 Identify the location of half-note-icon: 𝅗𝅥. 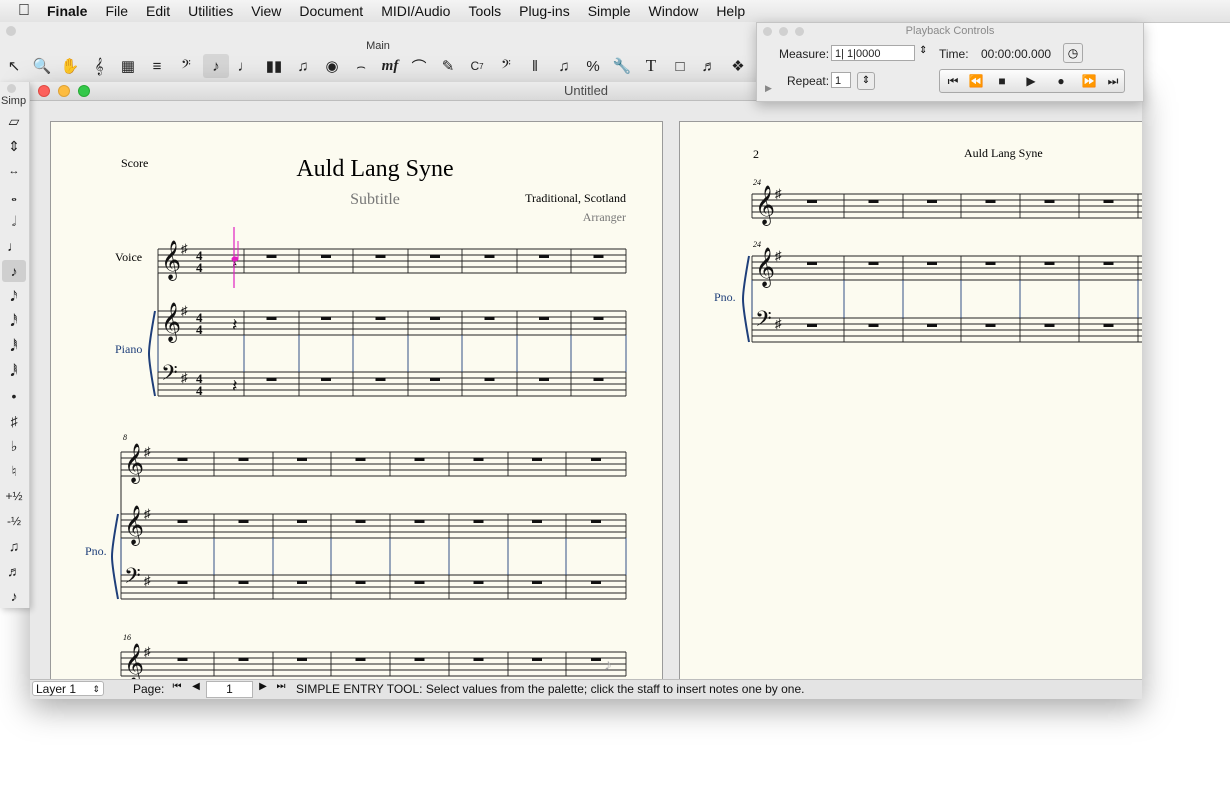
(14, 221).